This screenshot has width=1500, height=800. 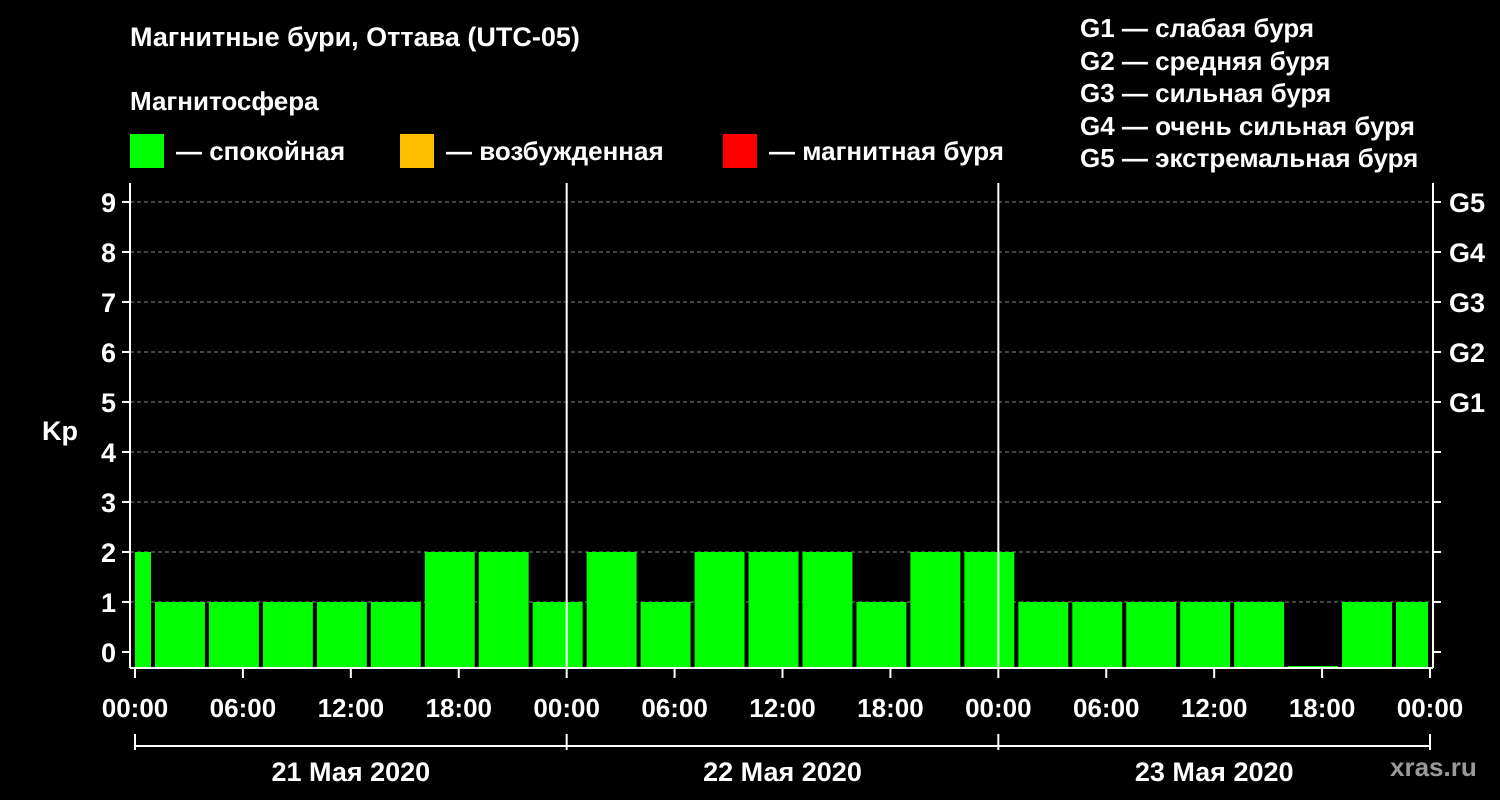 I want to click on x-tick-label-4: 00:00, so click(x=566, y=708).